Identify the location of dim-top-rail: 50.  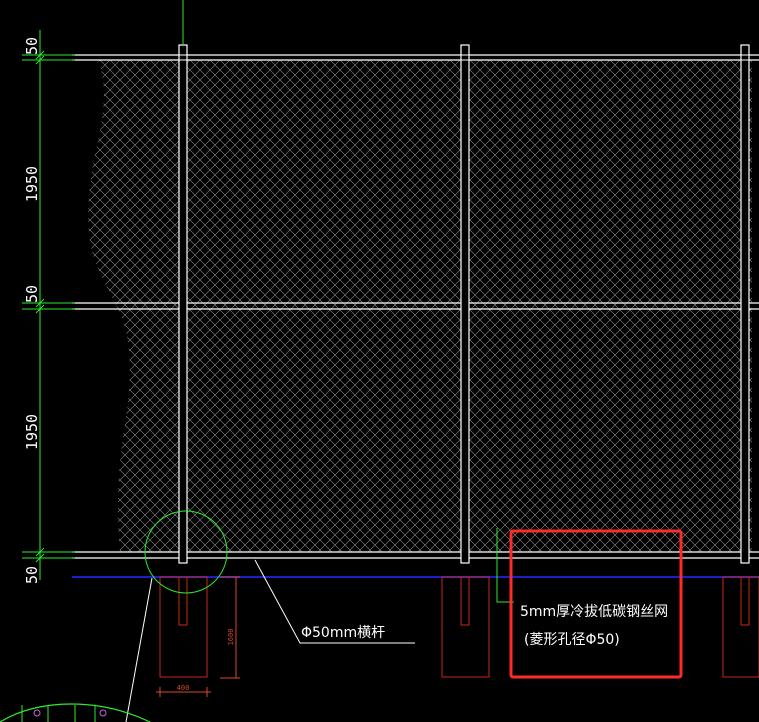
(32, 46).